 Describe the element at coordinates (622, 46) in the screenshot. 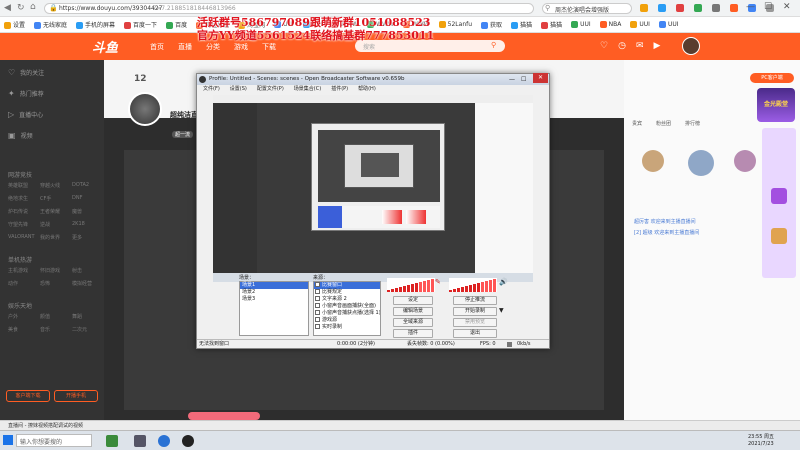

I see `history-icon: ◷` at that location.